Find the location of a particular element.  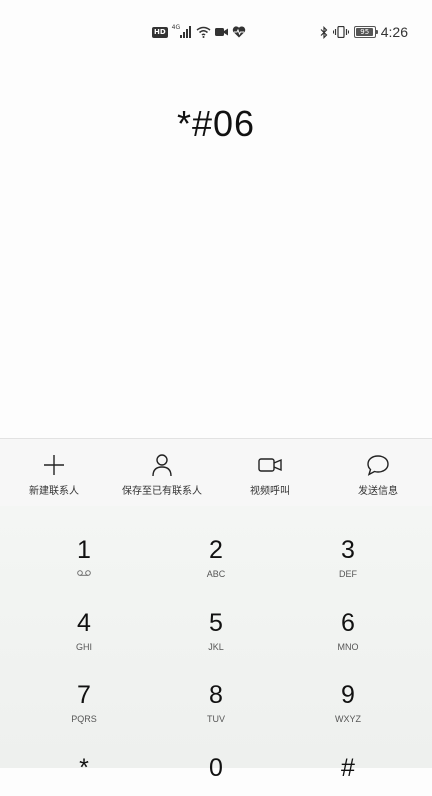

key-3: 3 DEF is located at coordinates (348, 542).